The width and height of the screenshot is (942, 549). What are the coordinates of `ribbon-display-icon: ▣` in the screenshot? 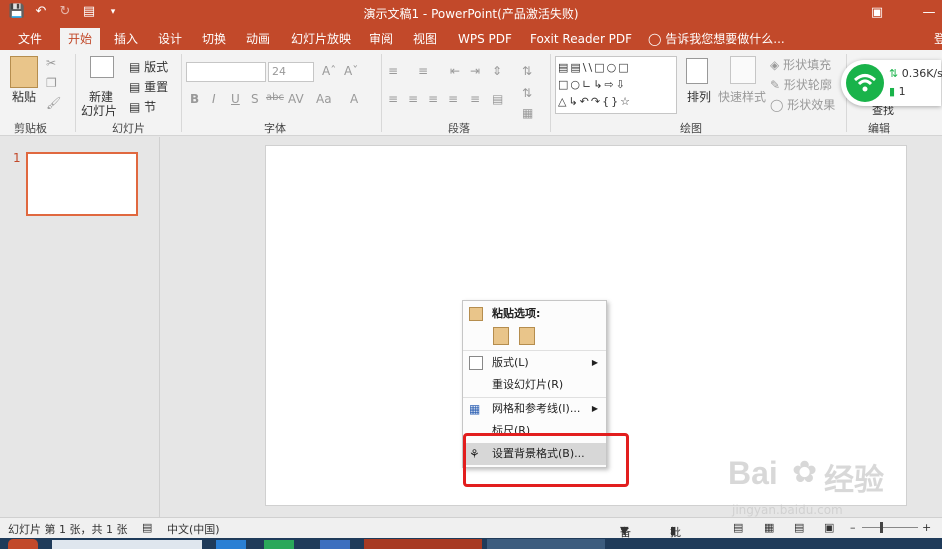 It's located at (877, 13).